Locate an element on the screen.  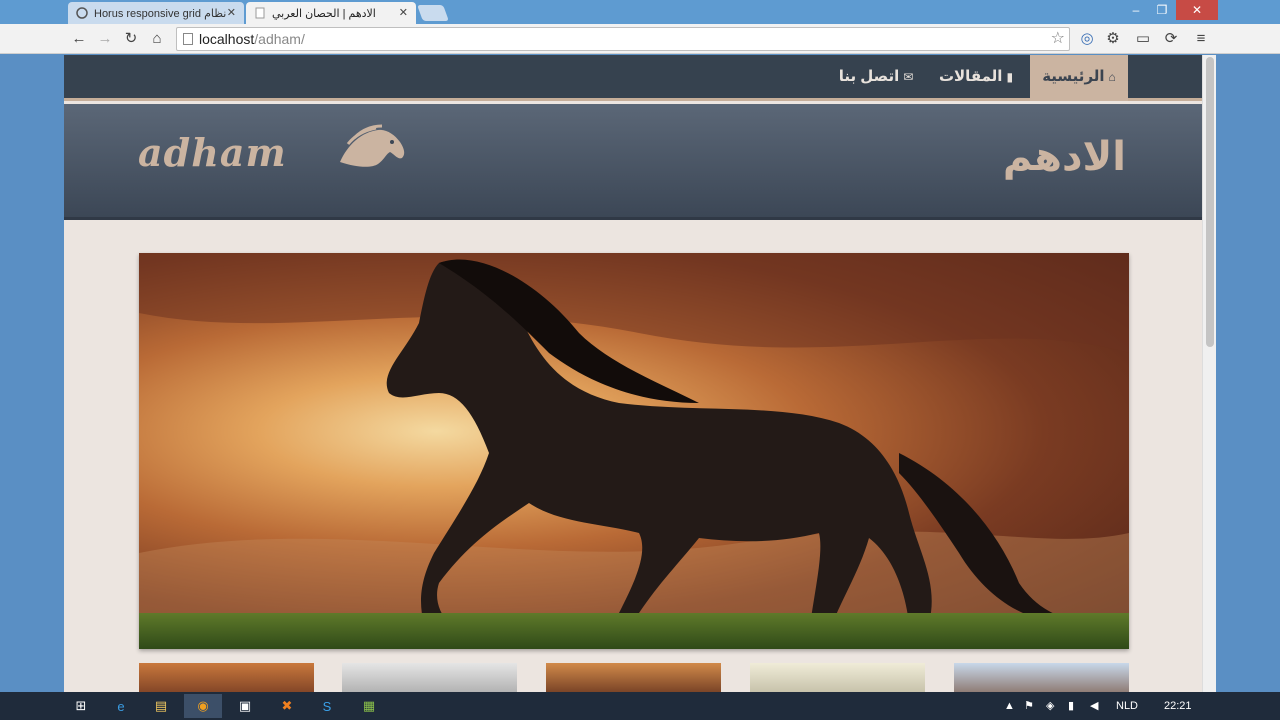
bookmark-star-icon: ☆ is located at coordinates (1058, 39).